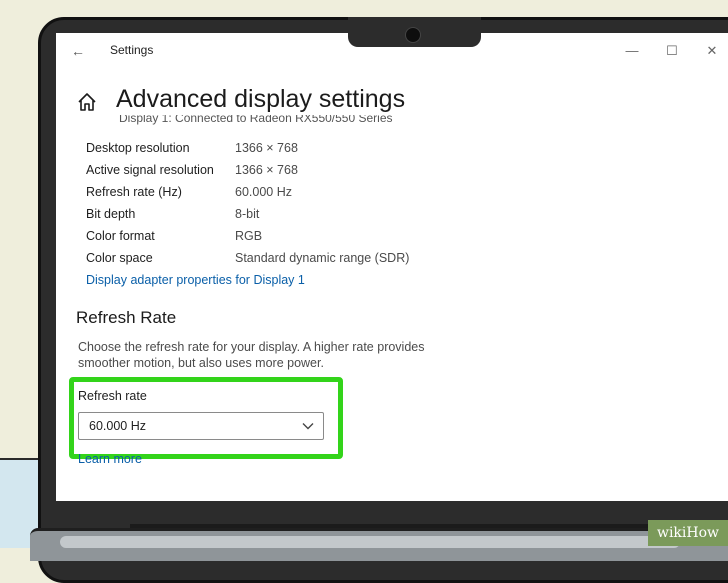  I want to click on chevron-down-icon, so click(308, 426).